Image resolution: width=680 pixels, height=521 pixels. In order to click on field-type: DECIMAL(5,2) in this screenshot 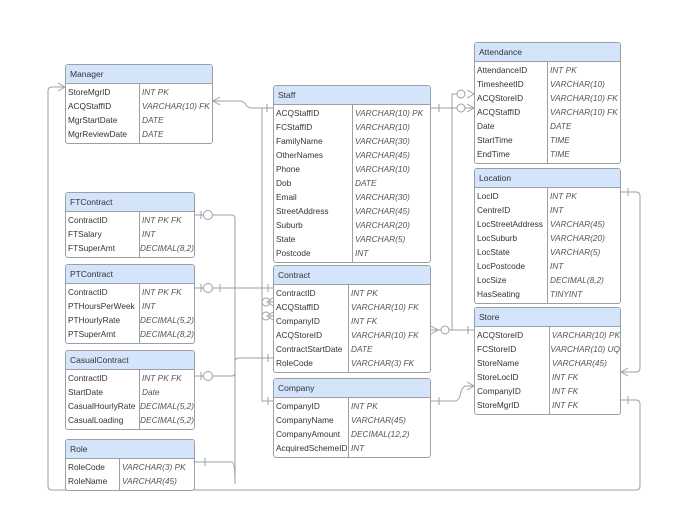, I will do `click(167, 420)`.